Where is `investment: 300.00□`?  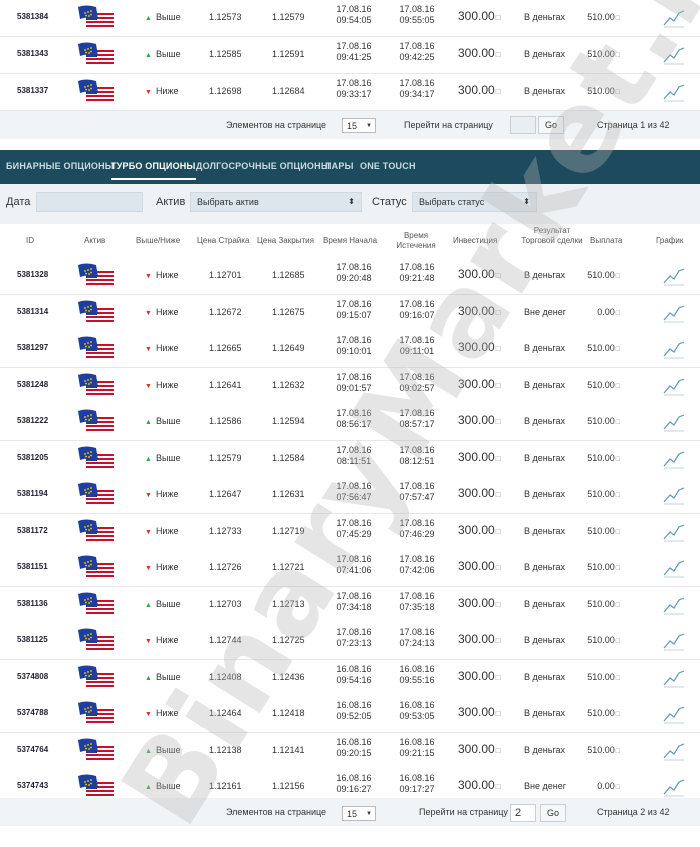 investment: 300.00□ is located at coordinates (479, 676).